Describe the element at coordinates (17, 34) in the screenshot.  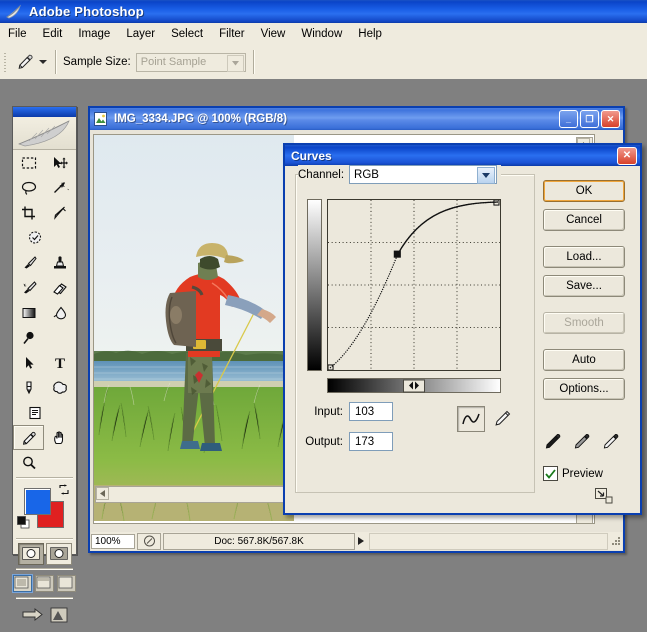
I see `menu-file: File` at that location.